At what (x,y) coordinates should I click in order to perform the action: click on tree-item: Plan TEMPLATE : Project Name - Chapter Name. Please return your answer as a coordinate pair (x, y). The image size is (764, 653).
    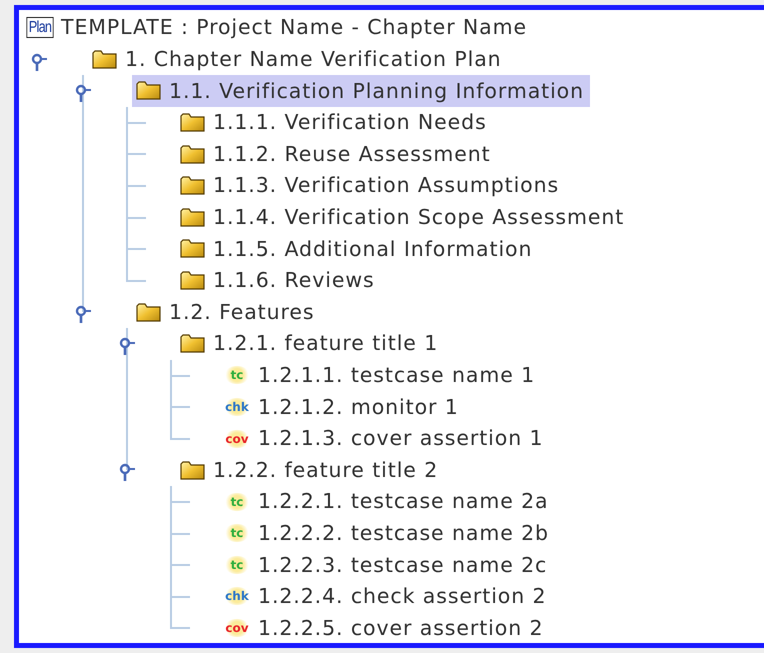
    Looking at the image, I should click on (277, 28).